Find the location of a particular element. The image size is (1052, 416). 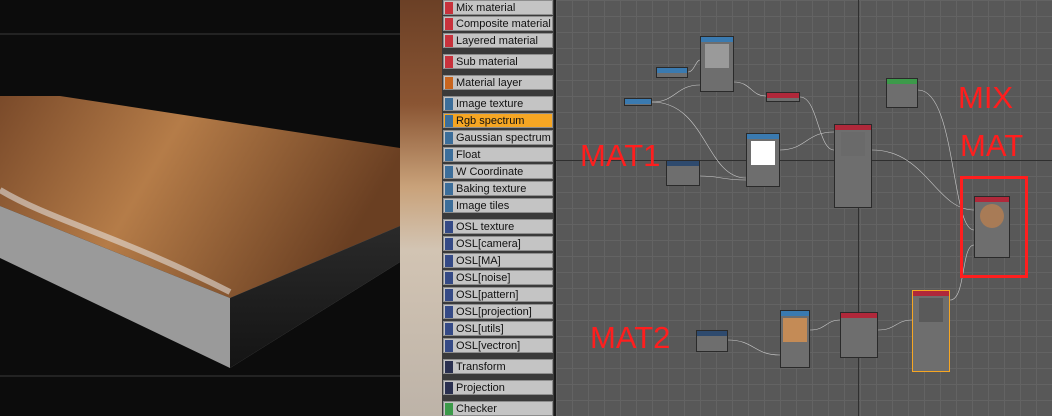

palette-item-gaussian-spectrum: Gaussian spectrum is located at coordinates (498, 137).